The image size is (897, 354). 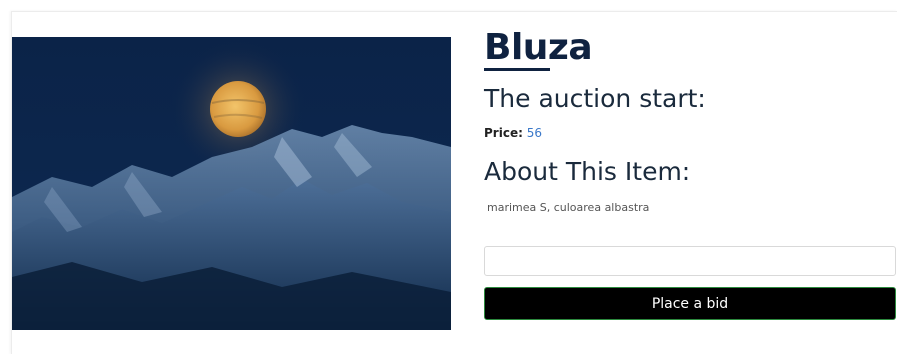 I want to click on price-value: 56, so click(x=534, y=133).